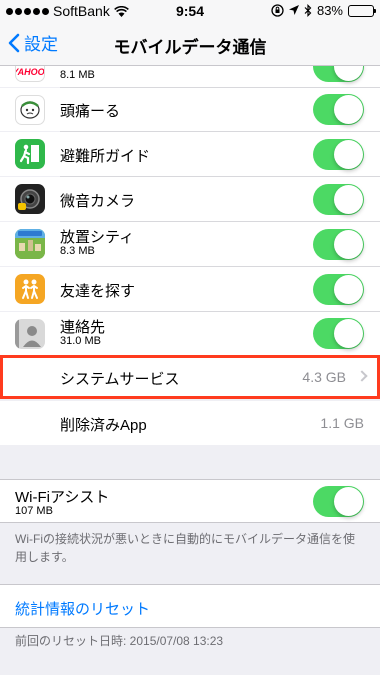  I want to click on yahoo-app-icon: YAHOO!, so click(30, 74).